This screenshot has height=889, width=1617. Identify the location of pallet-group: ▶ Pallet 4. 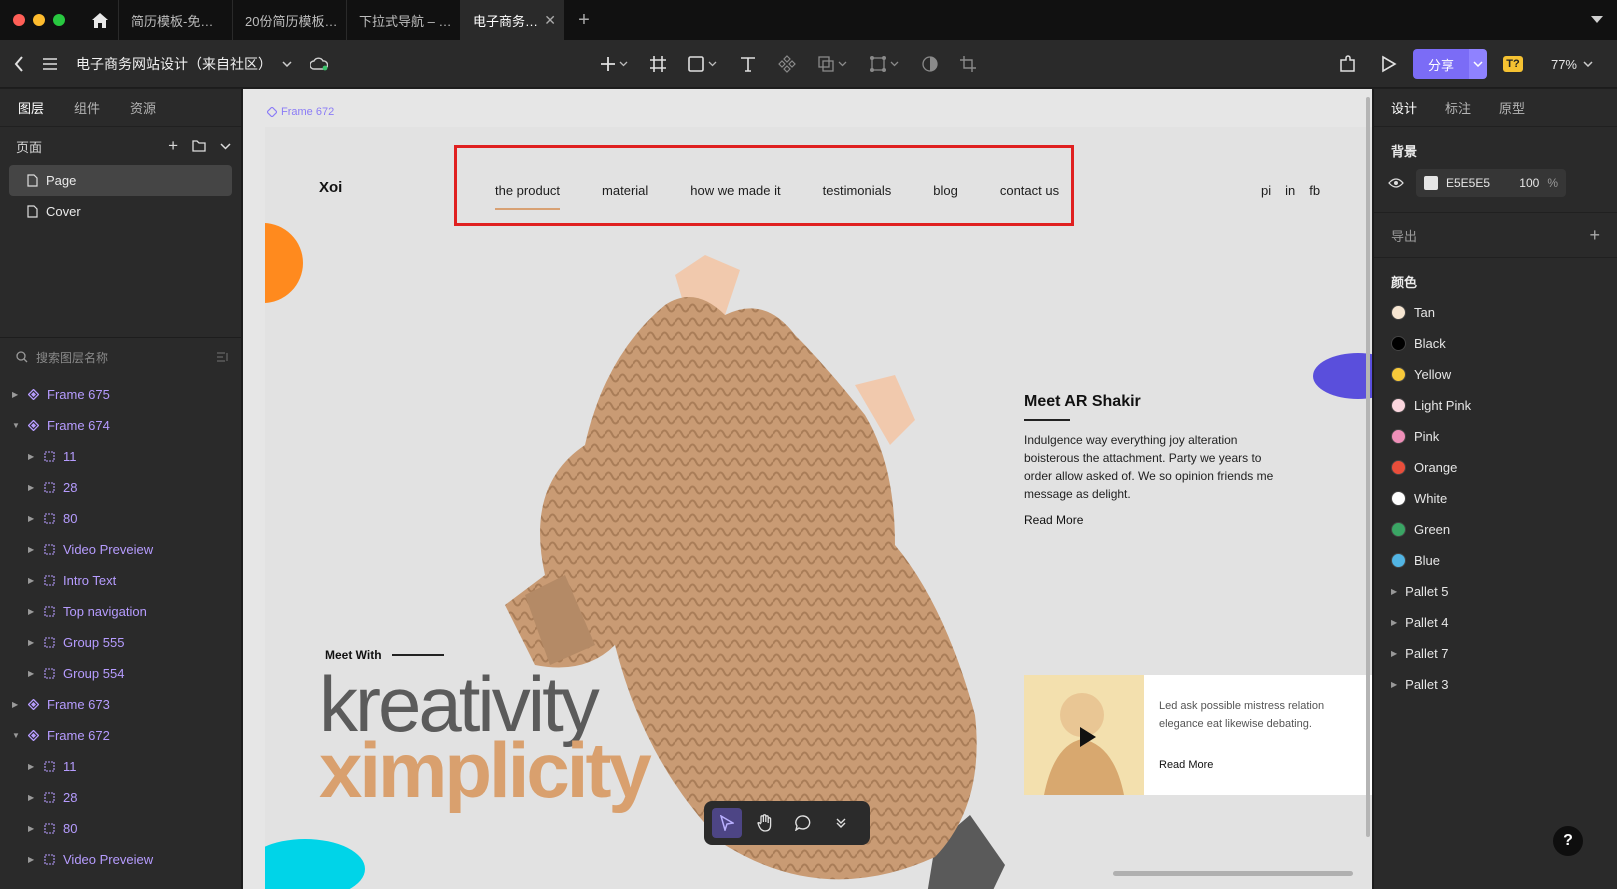
(1495, 622).